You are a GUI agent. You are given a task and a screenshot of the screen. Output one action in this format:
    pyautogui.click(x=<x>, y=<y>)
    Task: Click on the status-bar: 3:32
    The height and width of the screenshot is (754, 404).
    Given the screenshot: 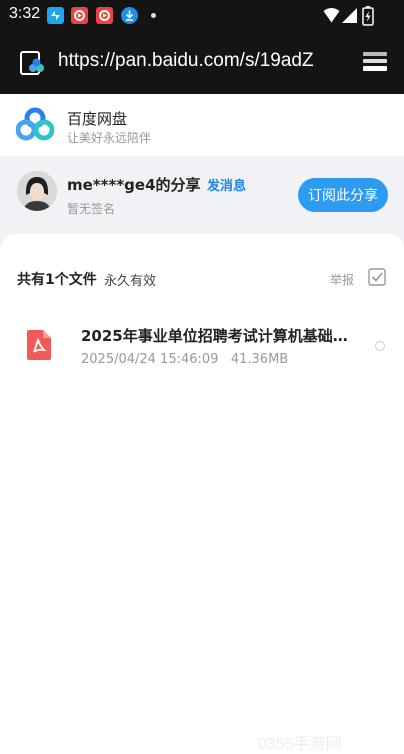 What is the action you would take?
    pyautogui.click(x=202, y=16)
    